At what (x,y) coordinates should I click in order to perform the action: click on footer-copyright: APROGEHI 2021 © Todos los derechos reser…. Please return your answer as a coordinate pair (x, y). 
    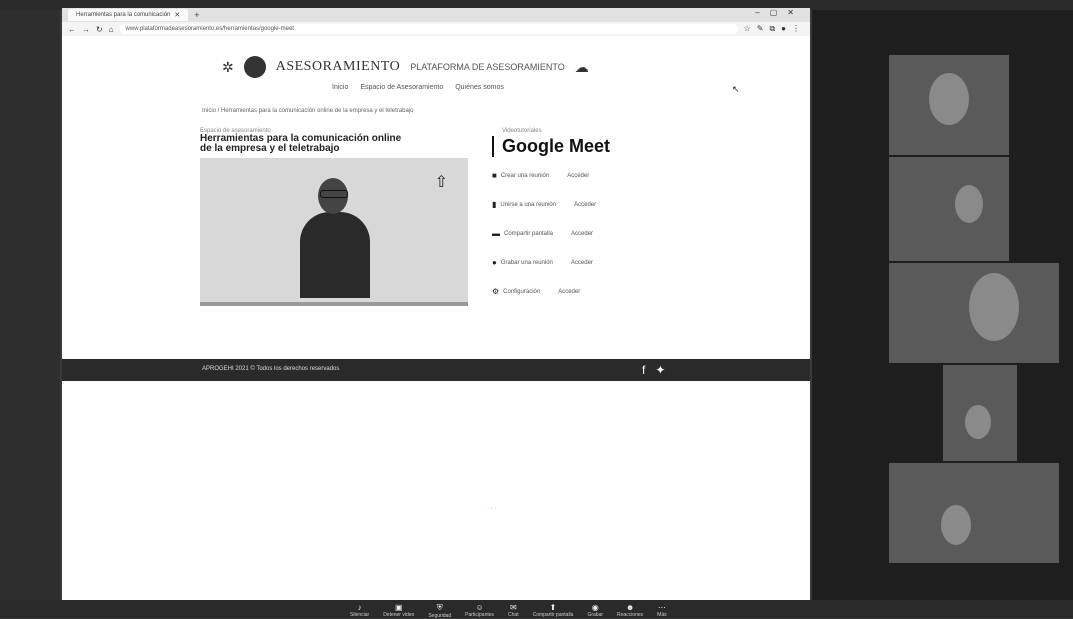
    Looking at the image, I should click on (271, 369).